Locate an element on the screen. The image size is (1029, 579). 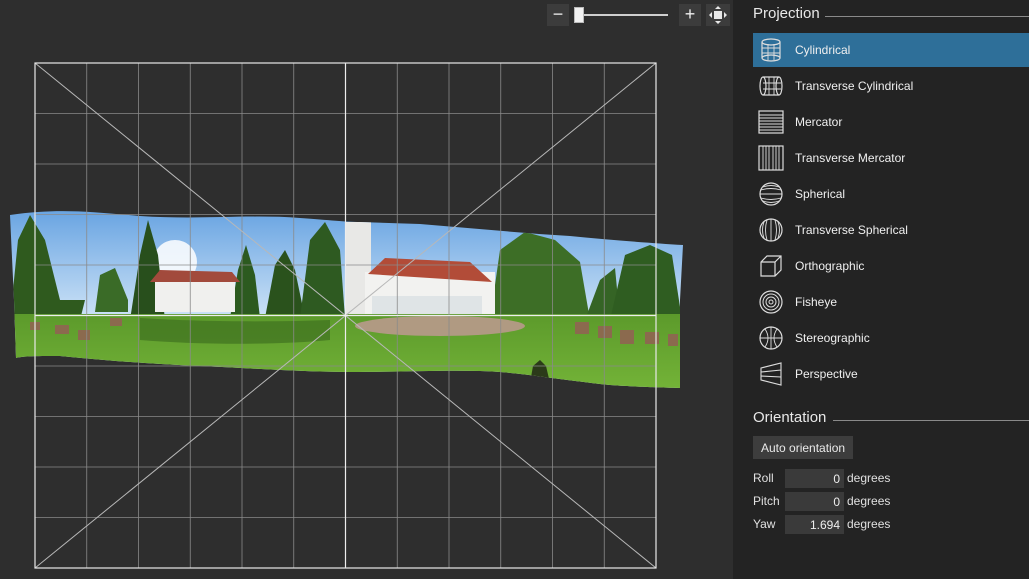
projection-item-transverse-mercator: Transverse Mercator is located at coordinates (891, 158).